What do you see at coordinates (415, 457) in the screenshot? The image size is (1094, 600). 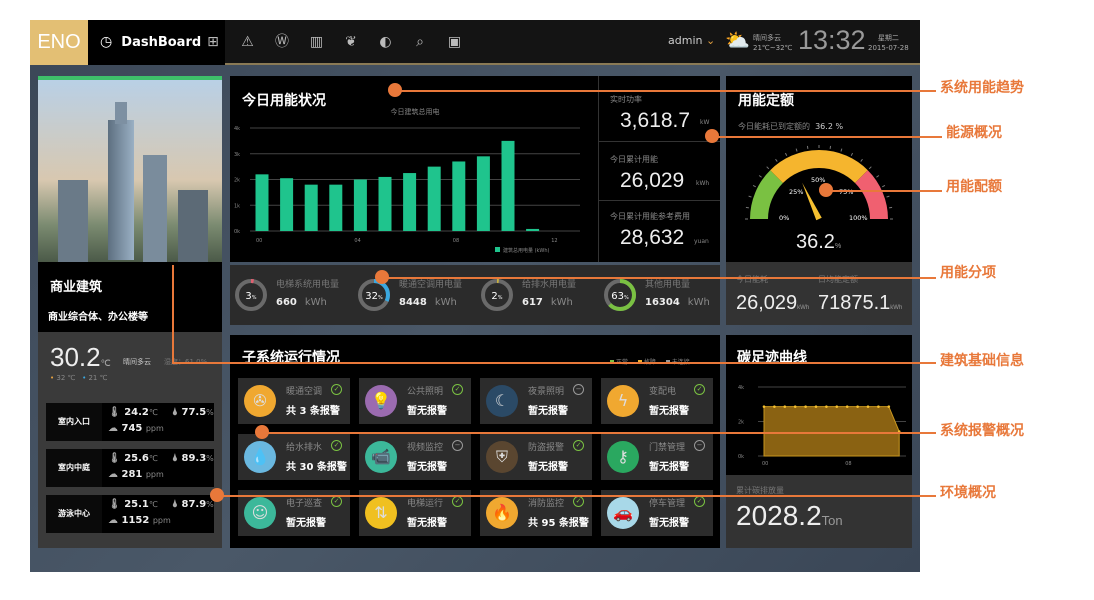 I see `subsystem-tile: 📹 视频监控 − 暂无报警` at bounding box center [415, 457].